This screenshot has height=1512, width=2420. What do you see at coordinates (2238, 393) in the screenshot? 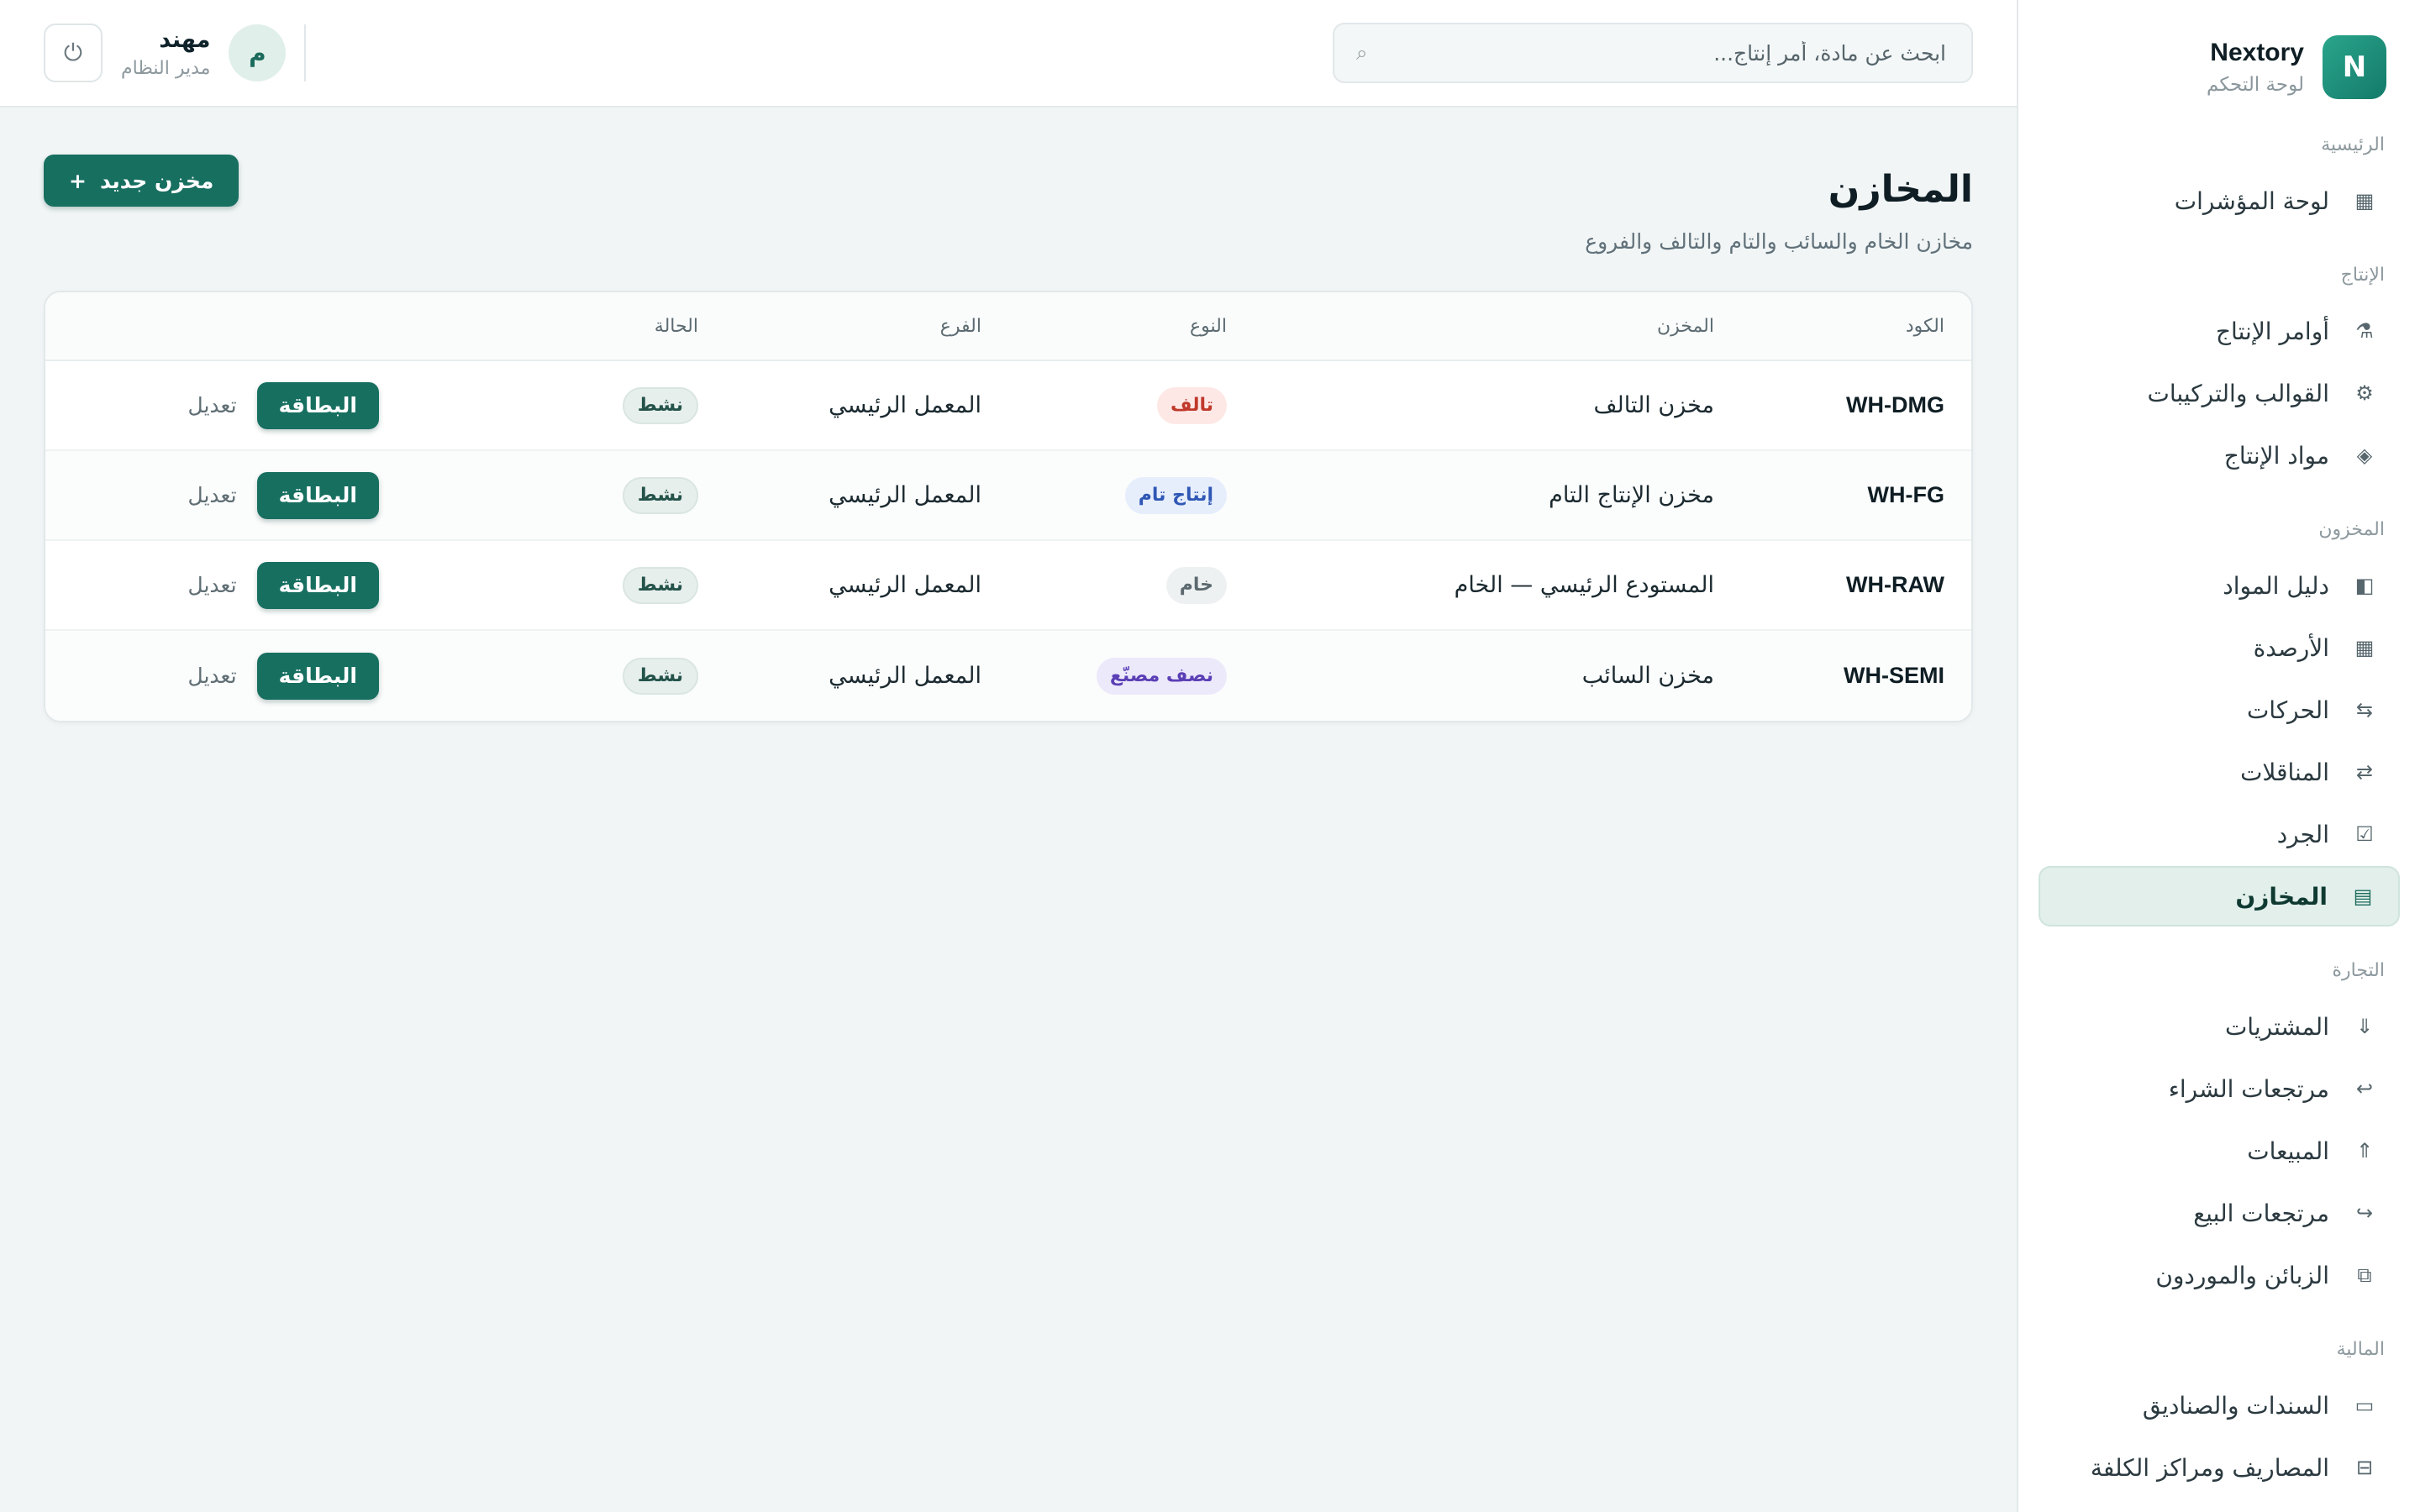
I see `sidebar-item-label: القوالب والتركيبات` at bounding box center [2238, 393].